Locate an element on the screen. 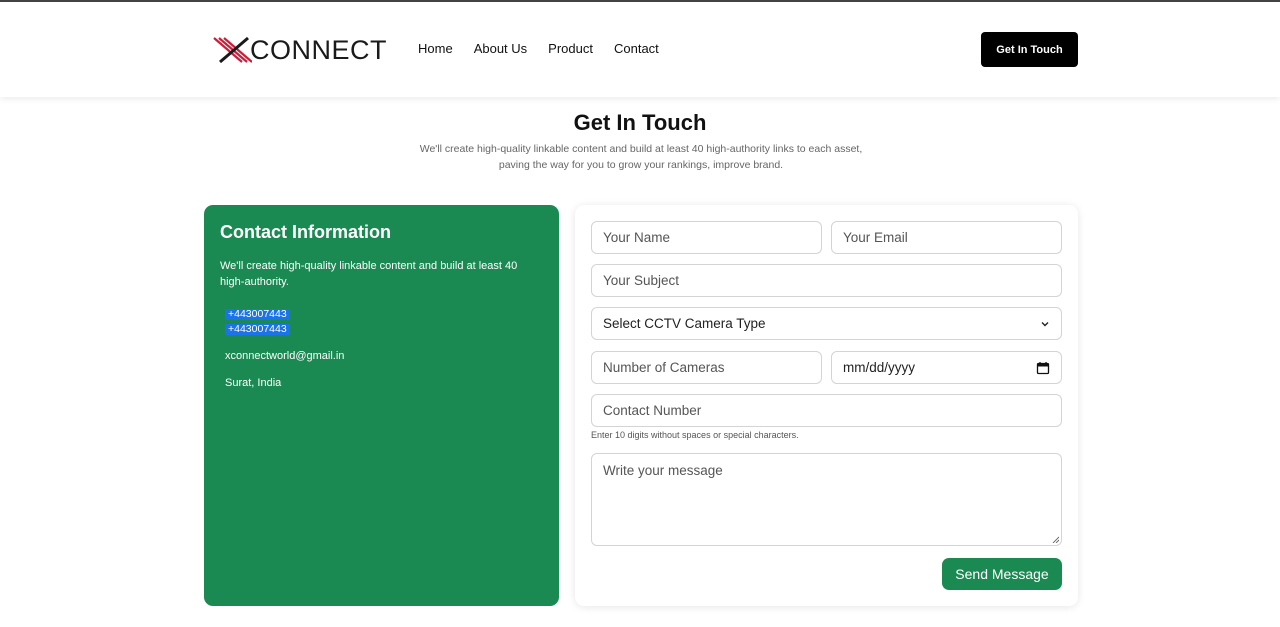 The width and height of the screenshot is (1280, 627). contact-number-input is located at coordinates (826, 410).